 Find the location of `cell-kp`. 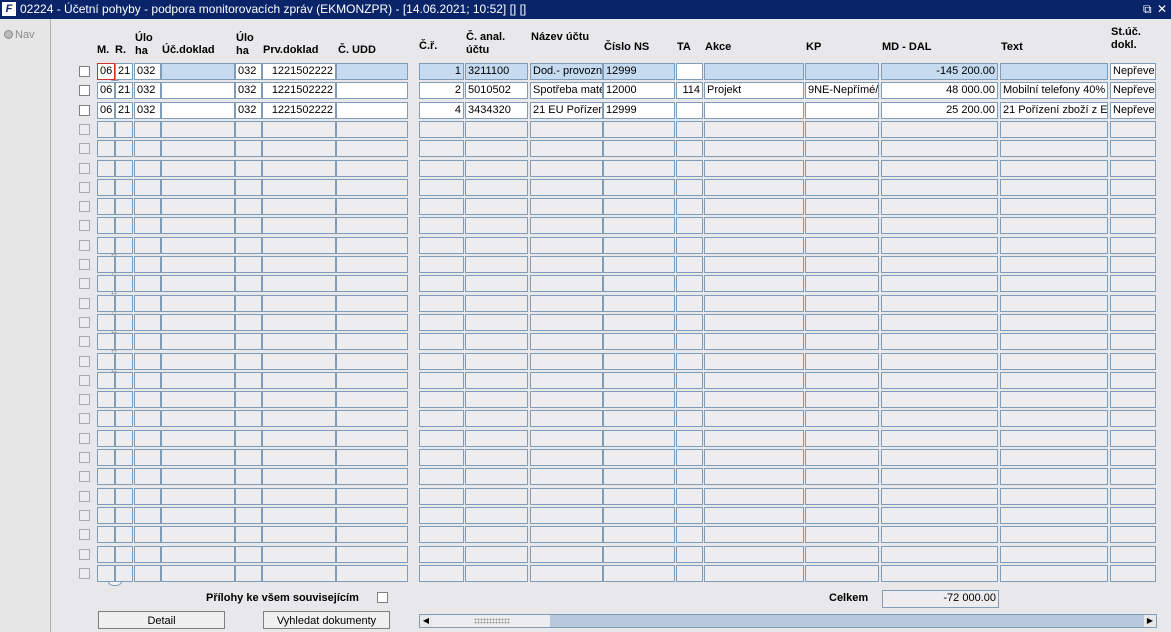

cell-kp is located at coordinates (842, 71).